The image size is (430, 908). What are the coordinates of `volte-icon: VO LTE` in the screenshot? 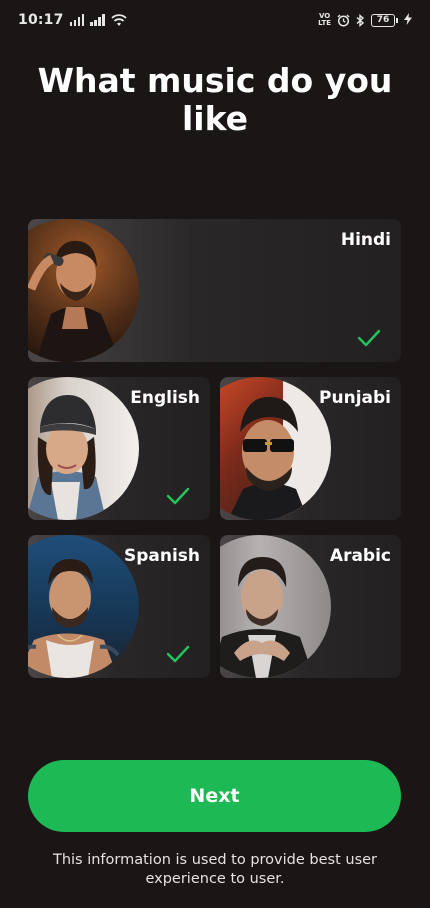 It's located at (324, 20).